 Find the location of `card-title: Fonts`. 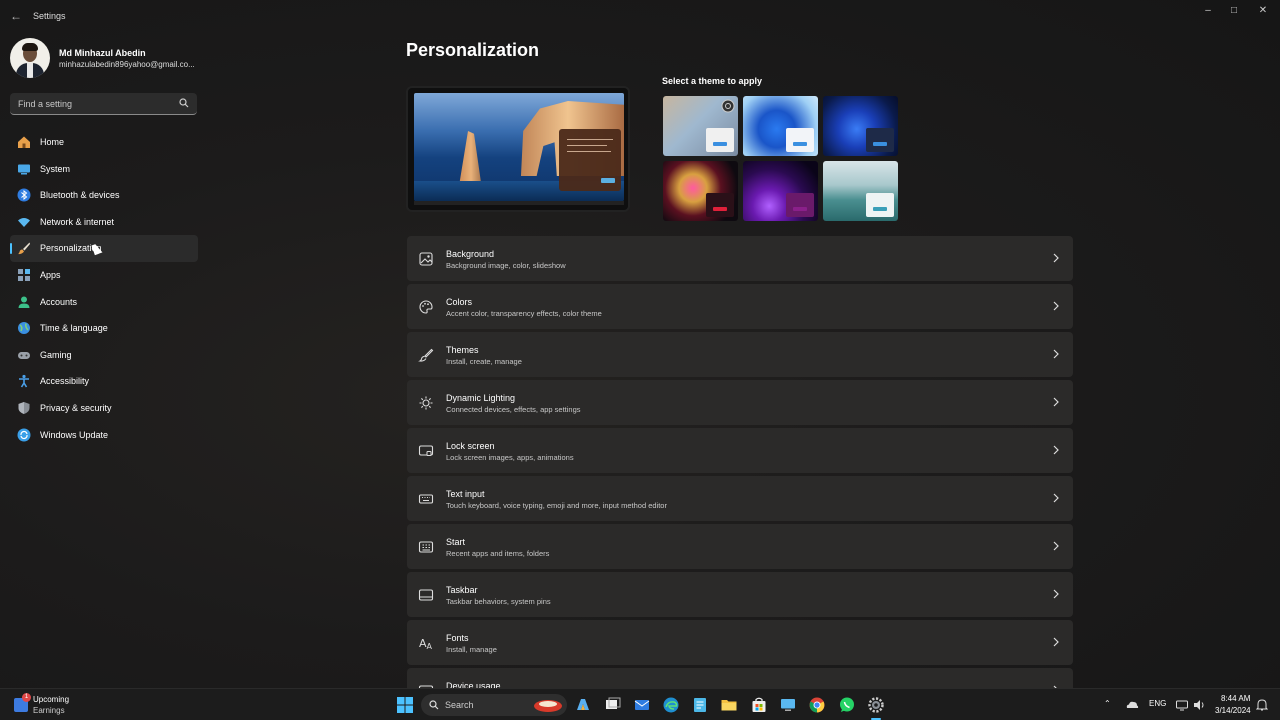

card-title: Fonts is located at coordinates (457, 638).